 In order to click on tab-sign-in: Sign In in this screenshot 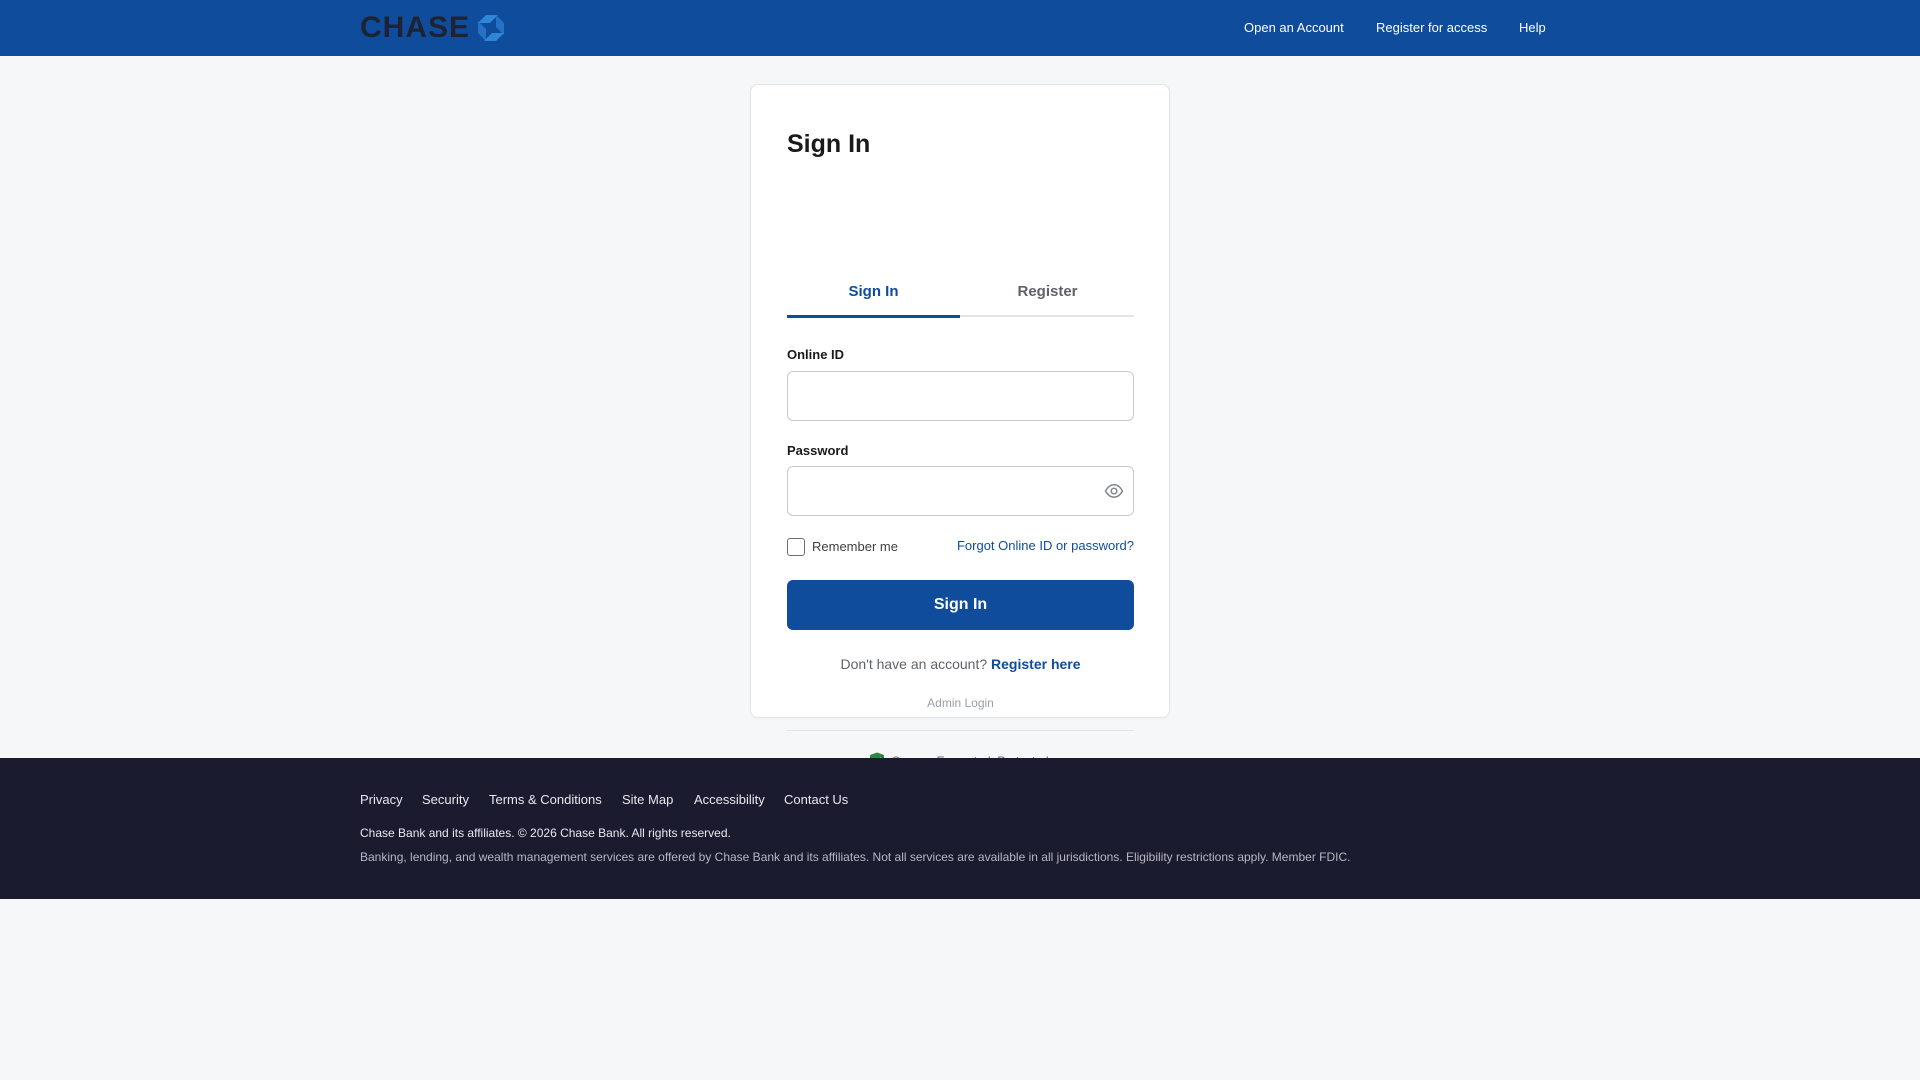, I will do `click(873, 292)`.